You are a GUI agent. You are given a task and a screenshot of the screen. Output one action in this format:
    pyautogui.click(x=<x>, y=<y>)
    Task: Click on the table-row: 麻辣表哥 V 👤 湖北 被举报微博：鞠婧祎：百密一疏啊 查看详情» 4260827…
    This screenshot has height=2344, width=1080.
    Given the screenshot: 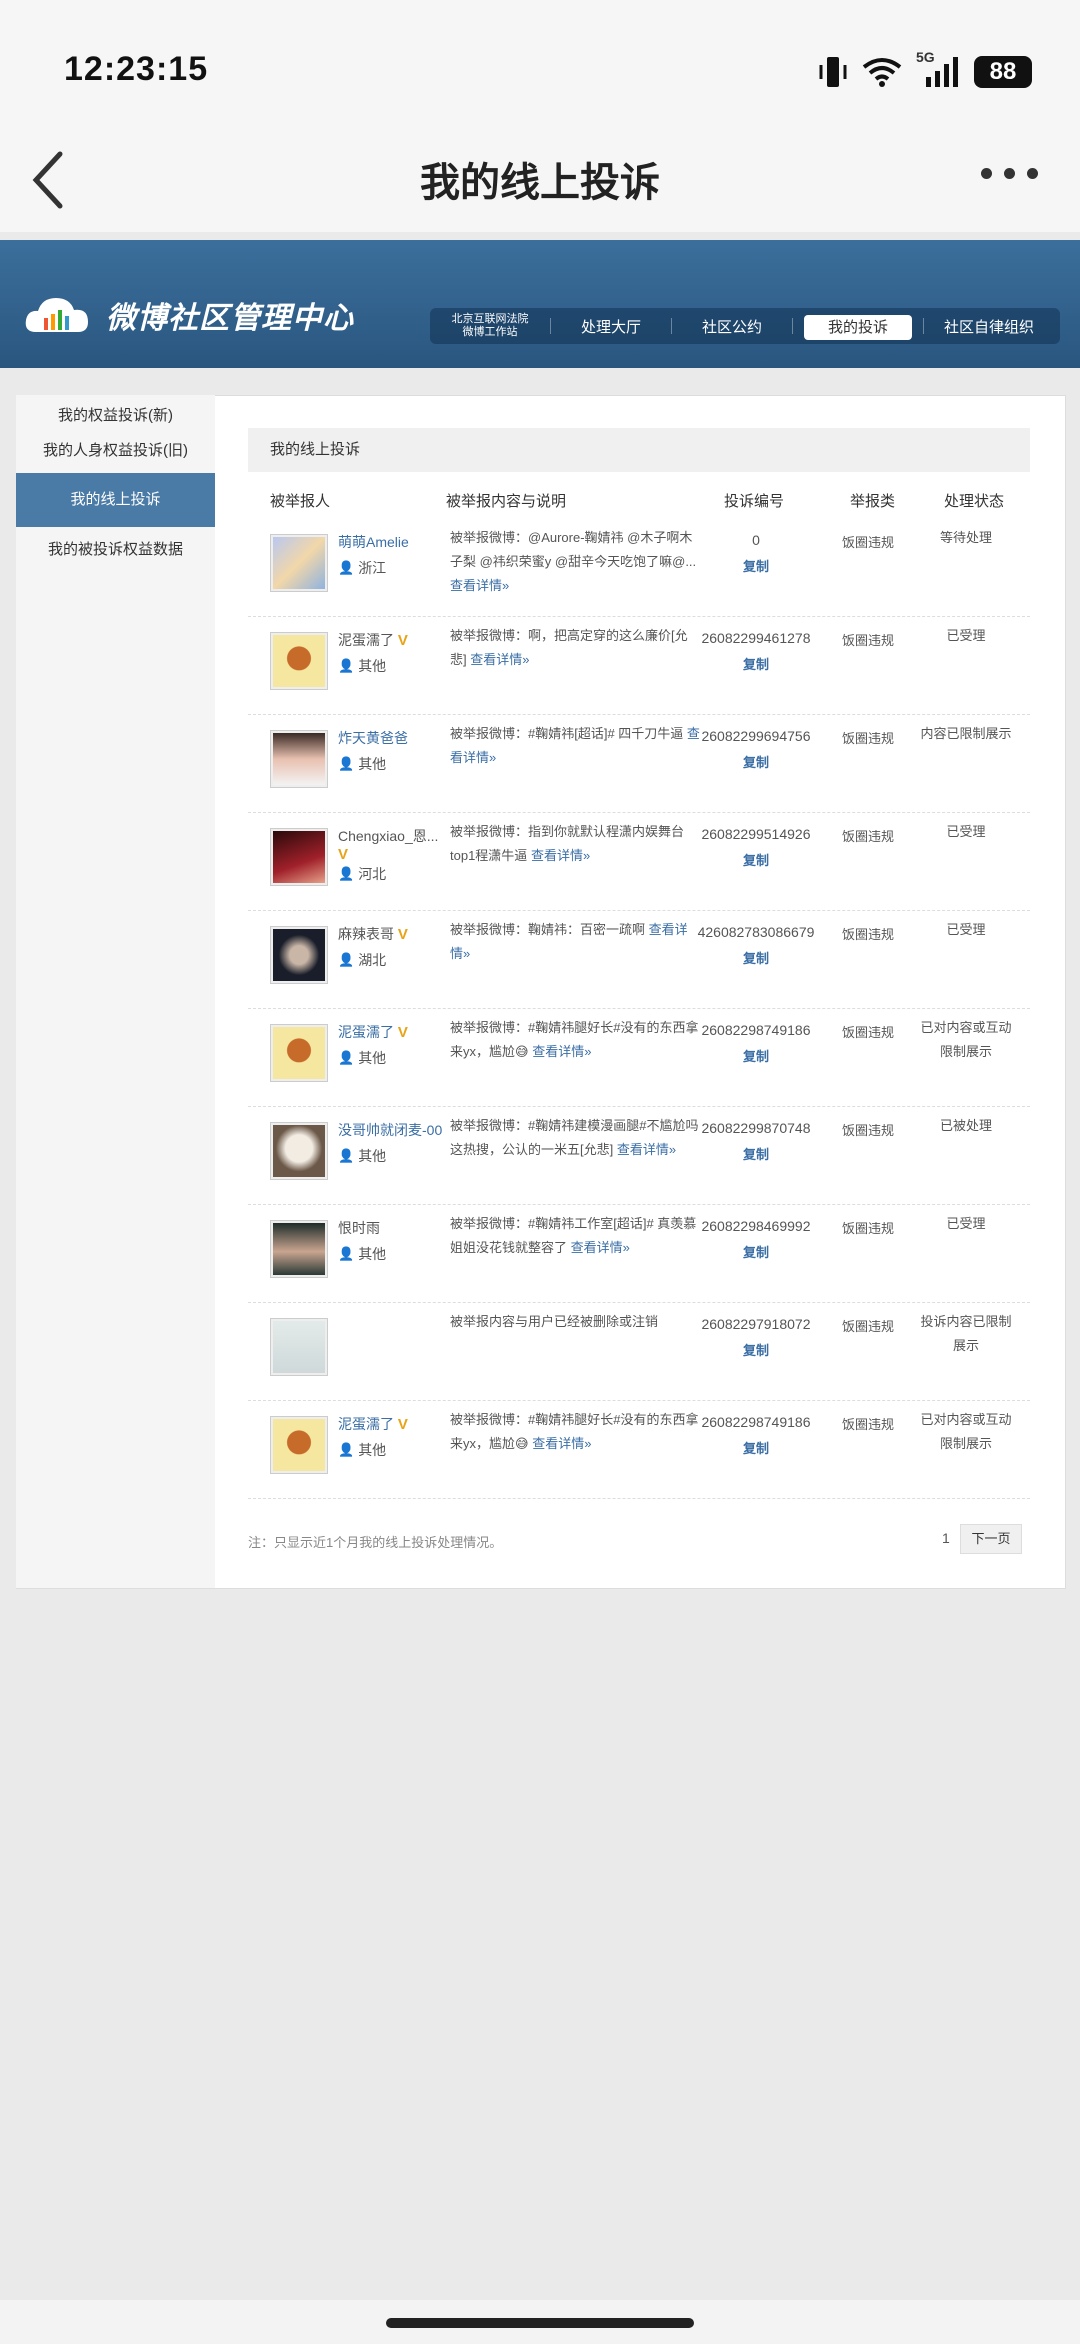 What is the action you would take?
    pyautogui.click(x=639, y=959)
    